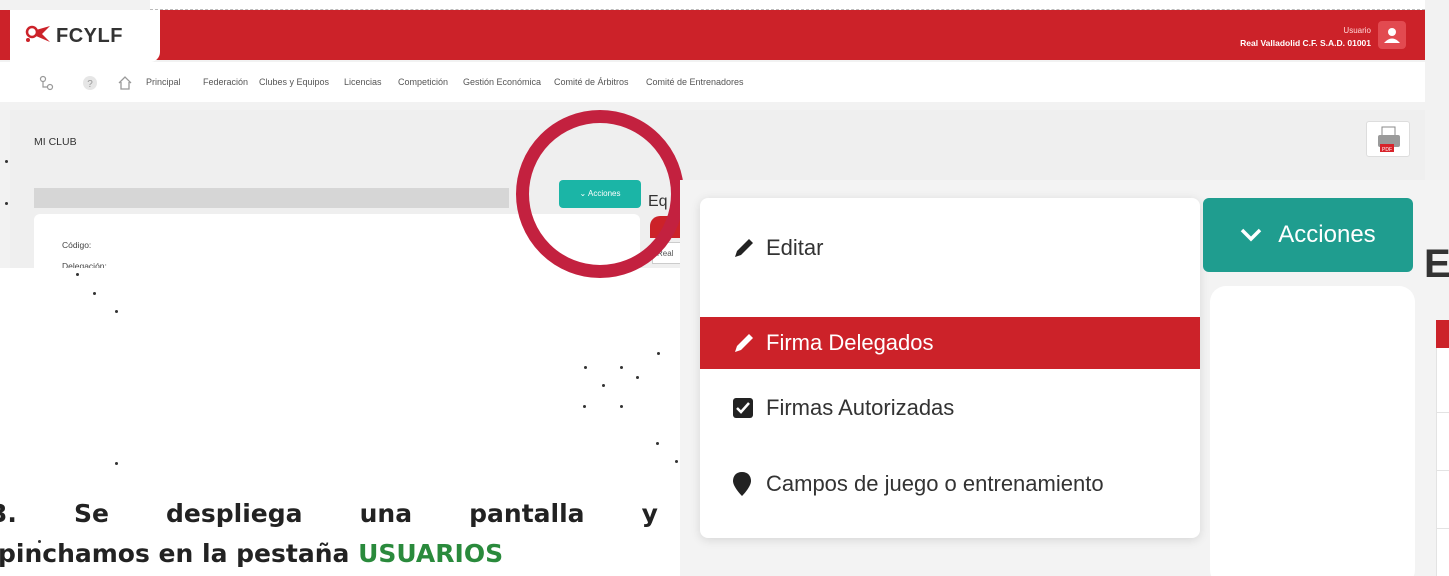 This screenshot has height=576, width=1449. What do you see at coordinates (84, 264) in the screenshot?
I see `field-delegacion-label: Delegación:` at bounding box center [84, 264].